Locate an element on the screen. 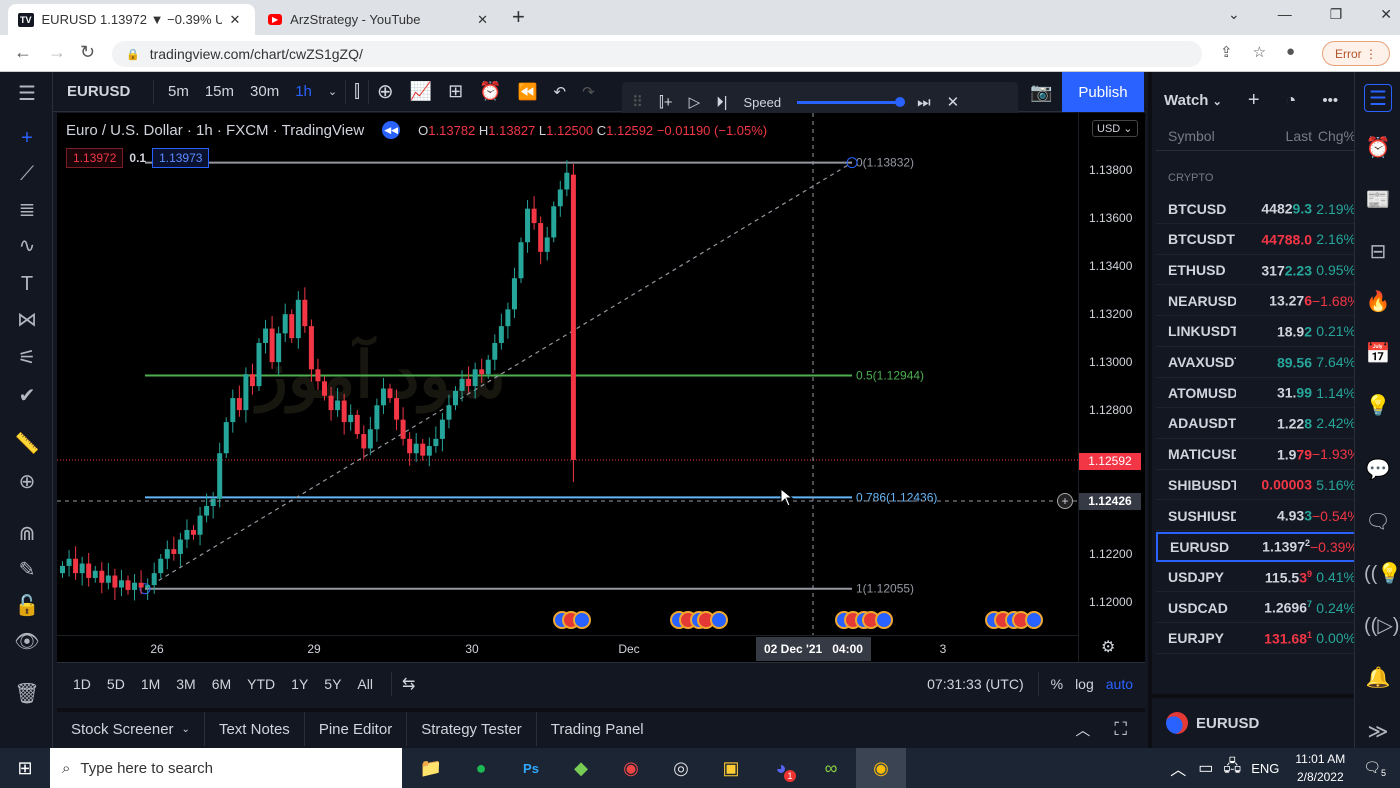 The width and height of the screenshot is (1400, 788). chrome-icon: ◉ is located at coordinates (881, 768).